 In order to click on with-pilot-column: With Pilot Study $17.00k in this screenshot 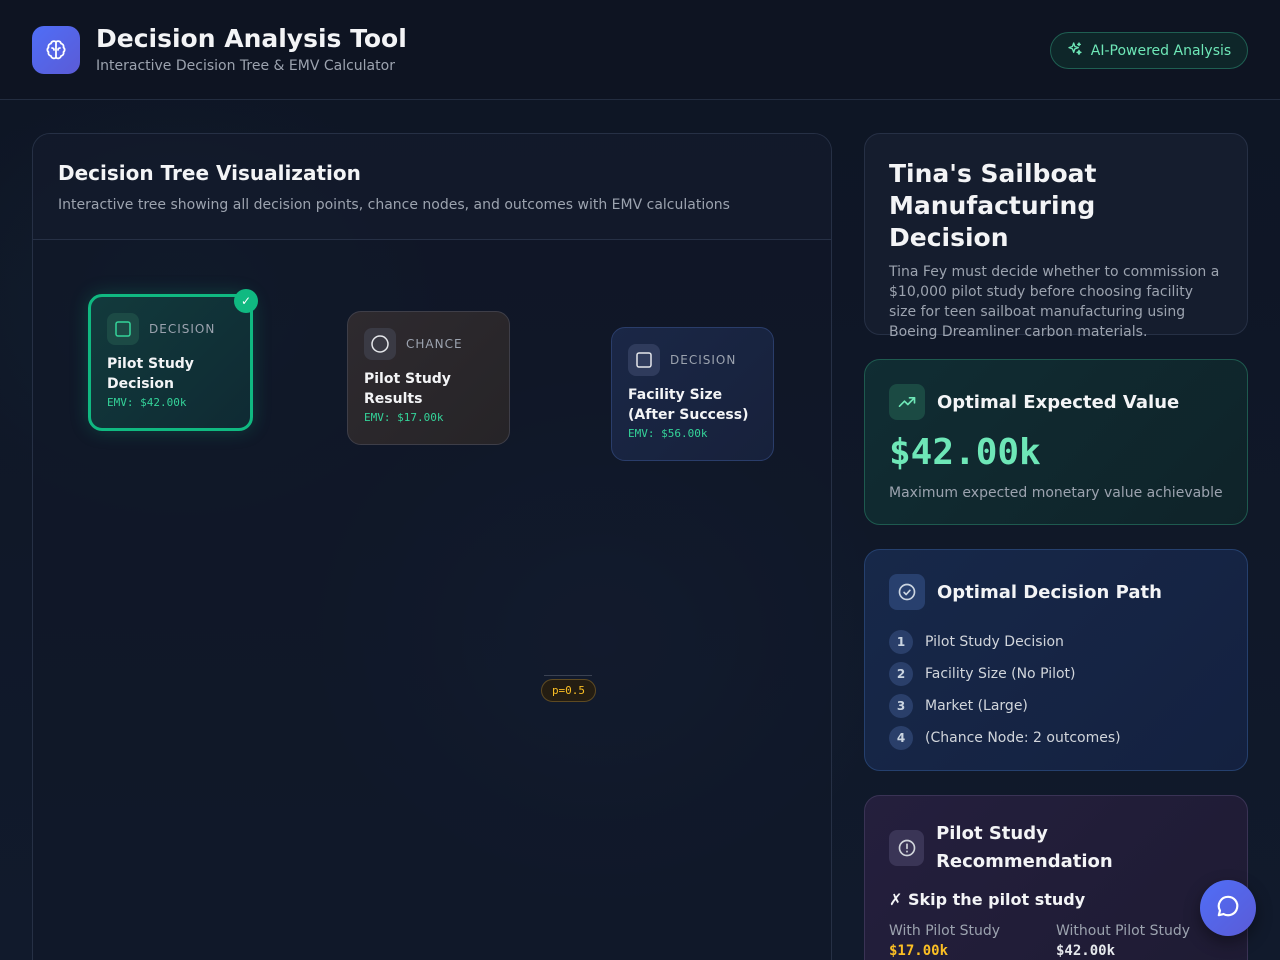, I will do `click(972, 941)`.